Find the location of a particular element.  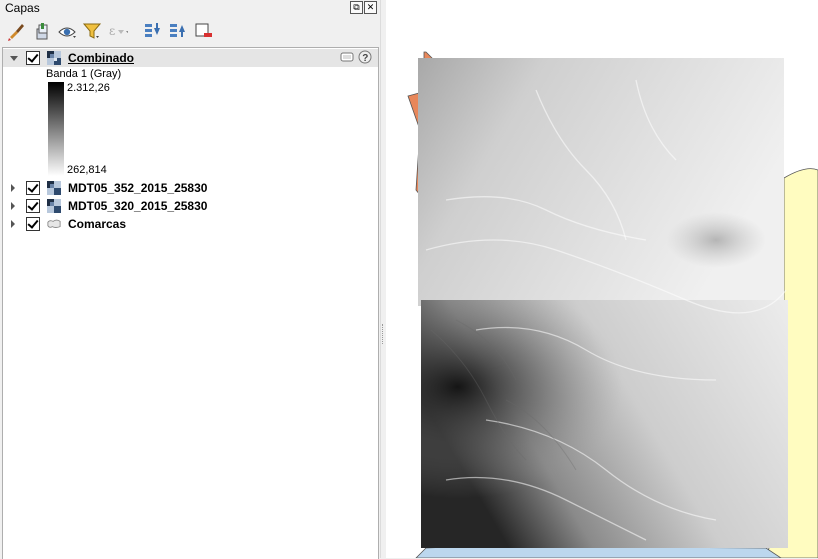

panel-title-bar: Capas ⧉ ✕ is located at coordinates (190, 8).